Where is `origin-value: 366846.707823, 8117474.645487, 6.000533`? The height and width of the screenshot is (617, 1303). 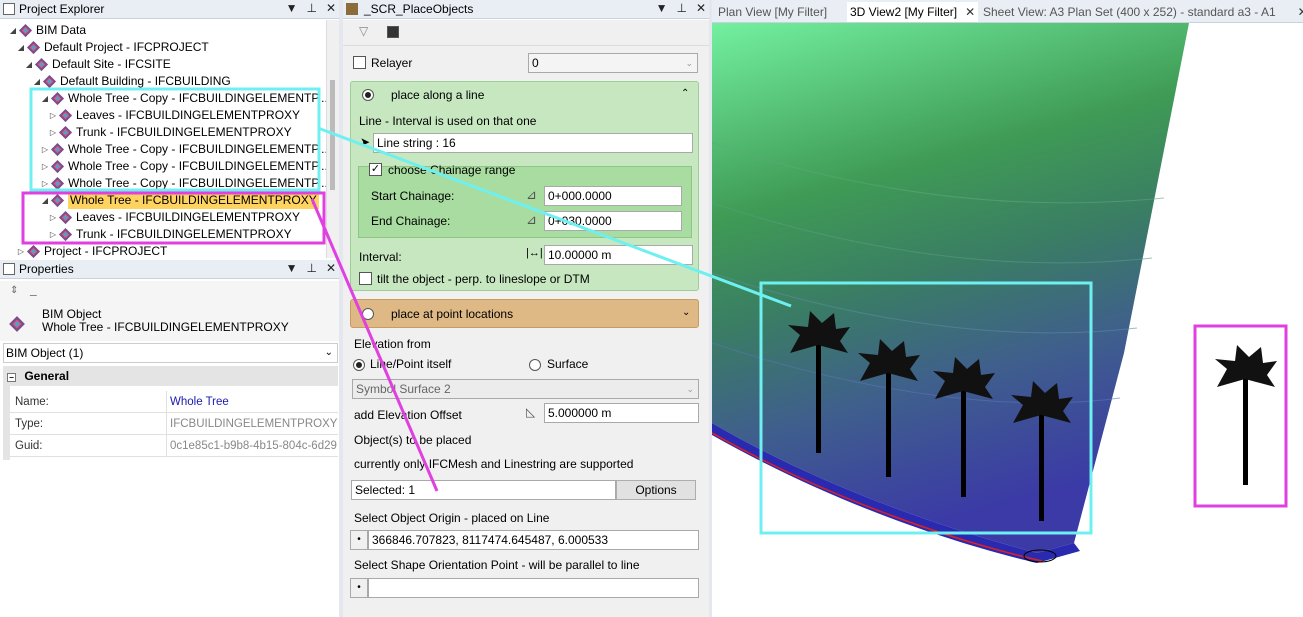
origin-value: 366846.707823, 8117474.645487, 6.000533 is located at coordinates (490, 540).